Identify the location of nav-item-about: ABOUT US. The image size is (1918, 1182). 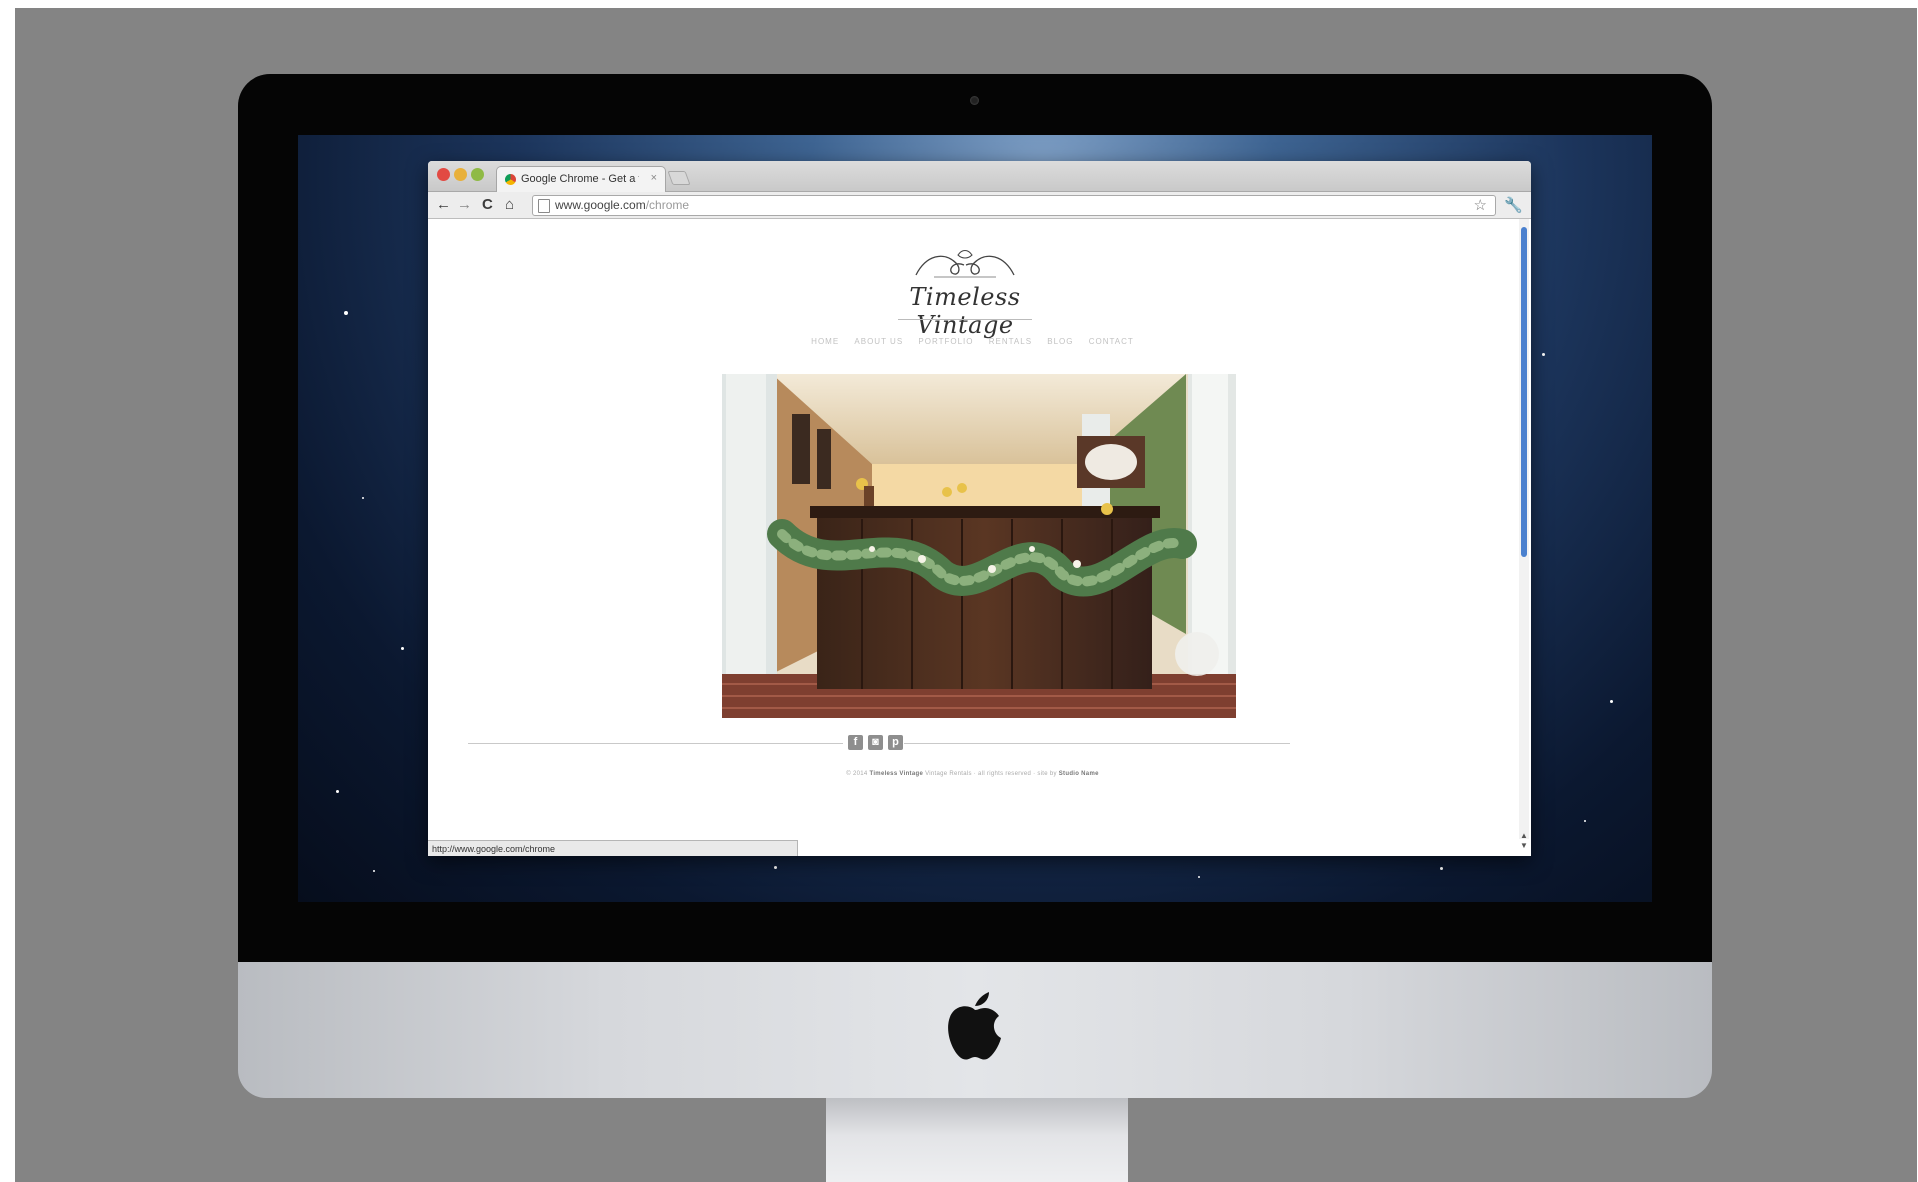
(878, 341).